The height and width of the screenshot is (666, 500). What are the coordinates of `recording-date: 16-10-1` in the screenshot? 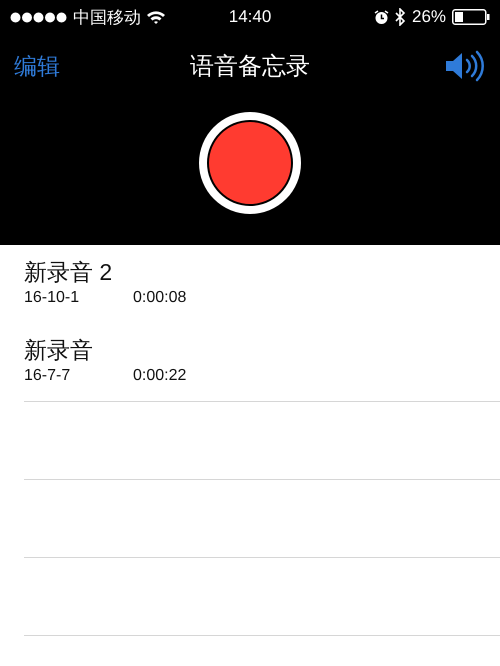 It's located at (52, 297).